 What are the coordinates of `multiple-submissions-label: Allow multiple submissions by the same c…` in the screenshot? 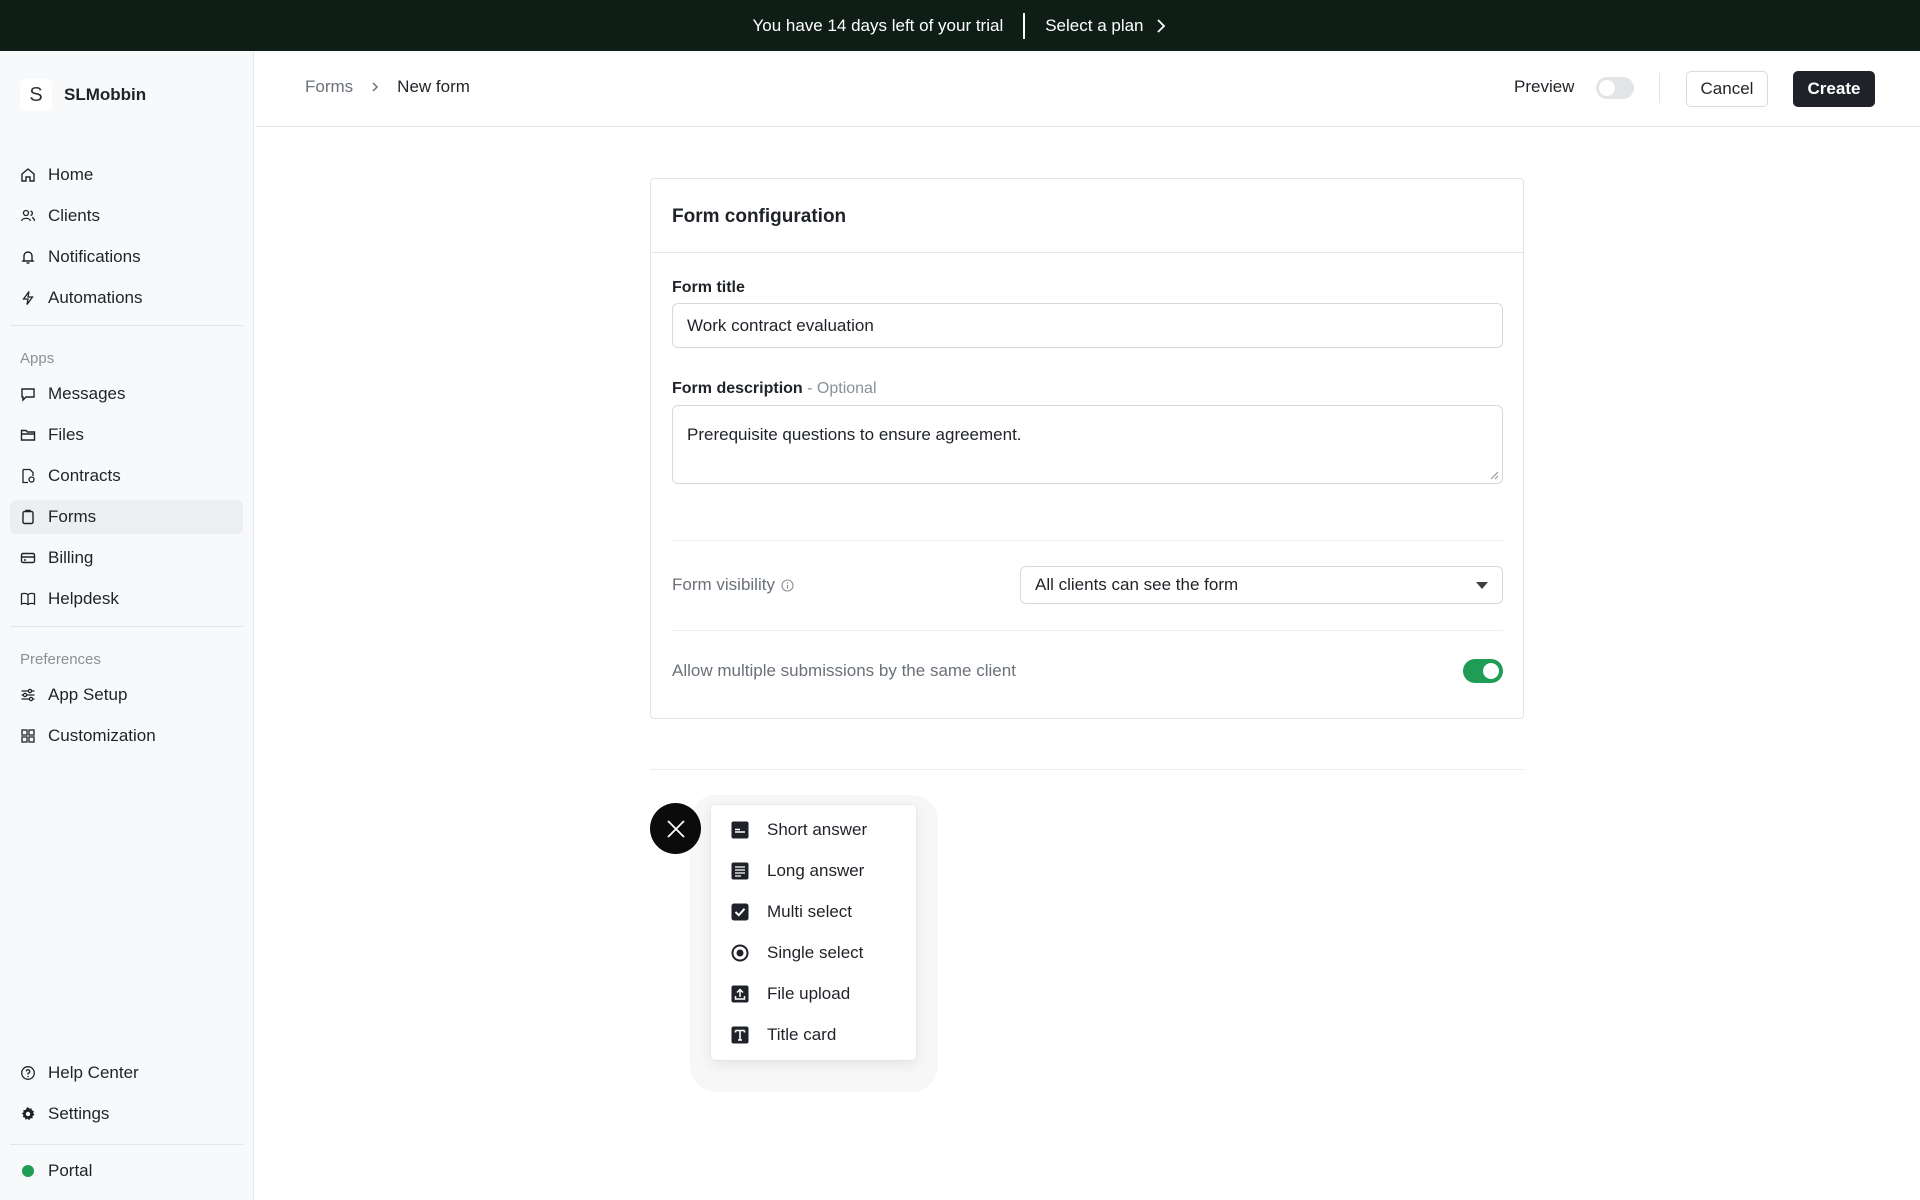 It's located at (844, 670).